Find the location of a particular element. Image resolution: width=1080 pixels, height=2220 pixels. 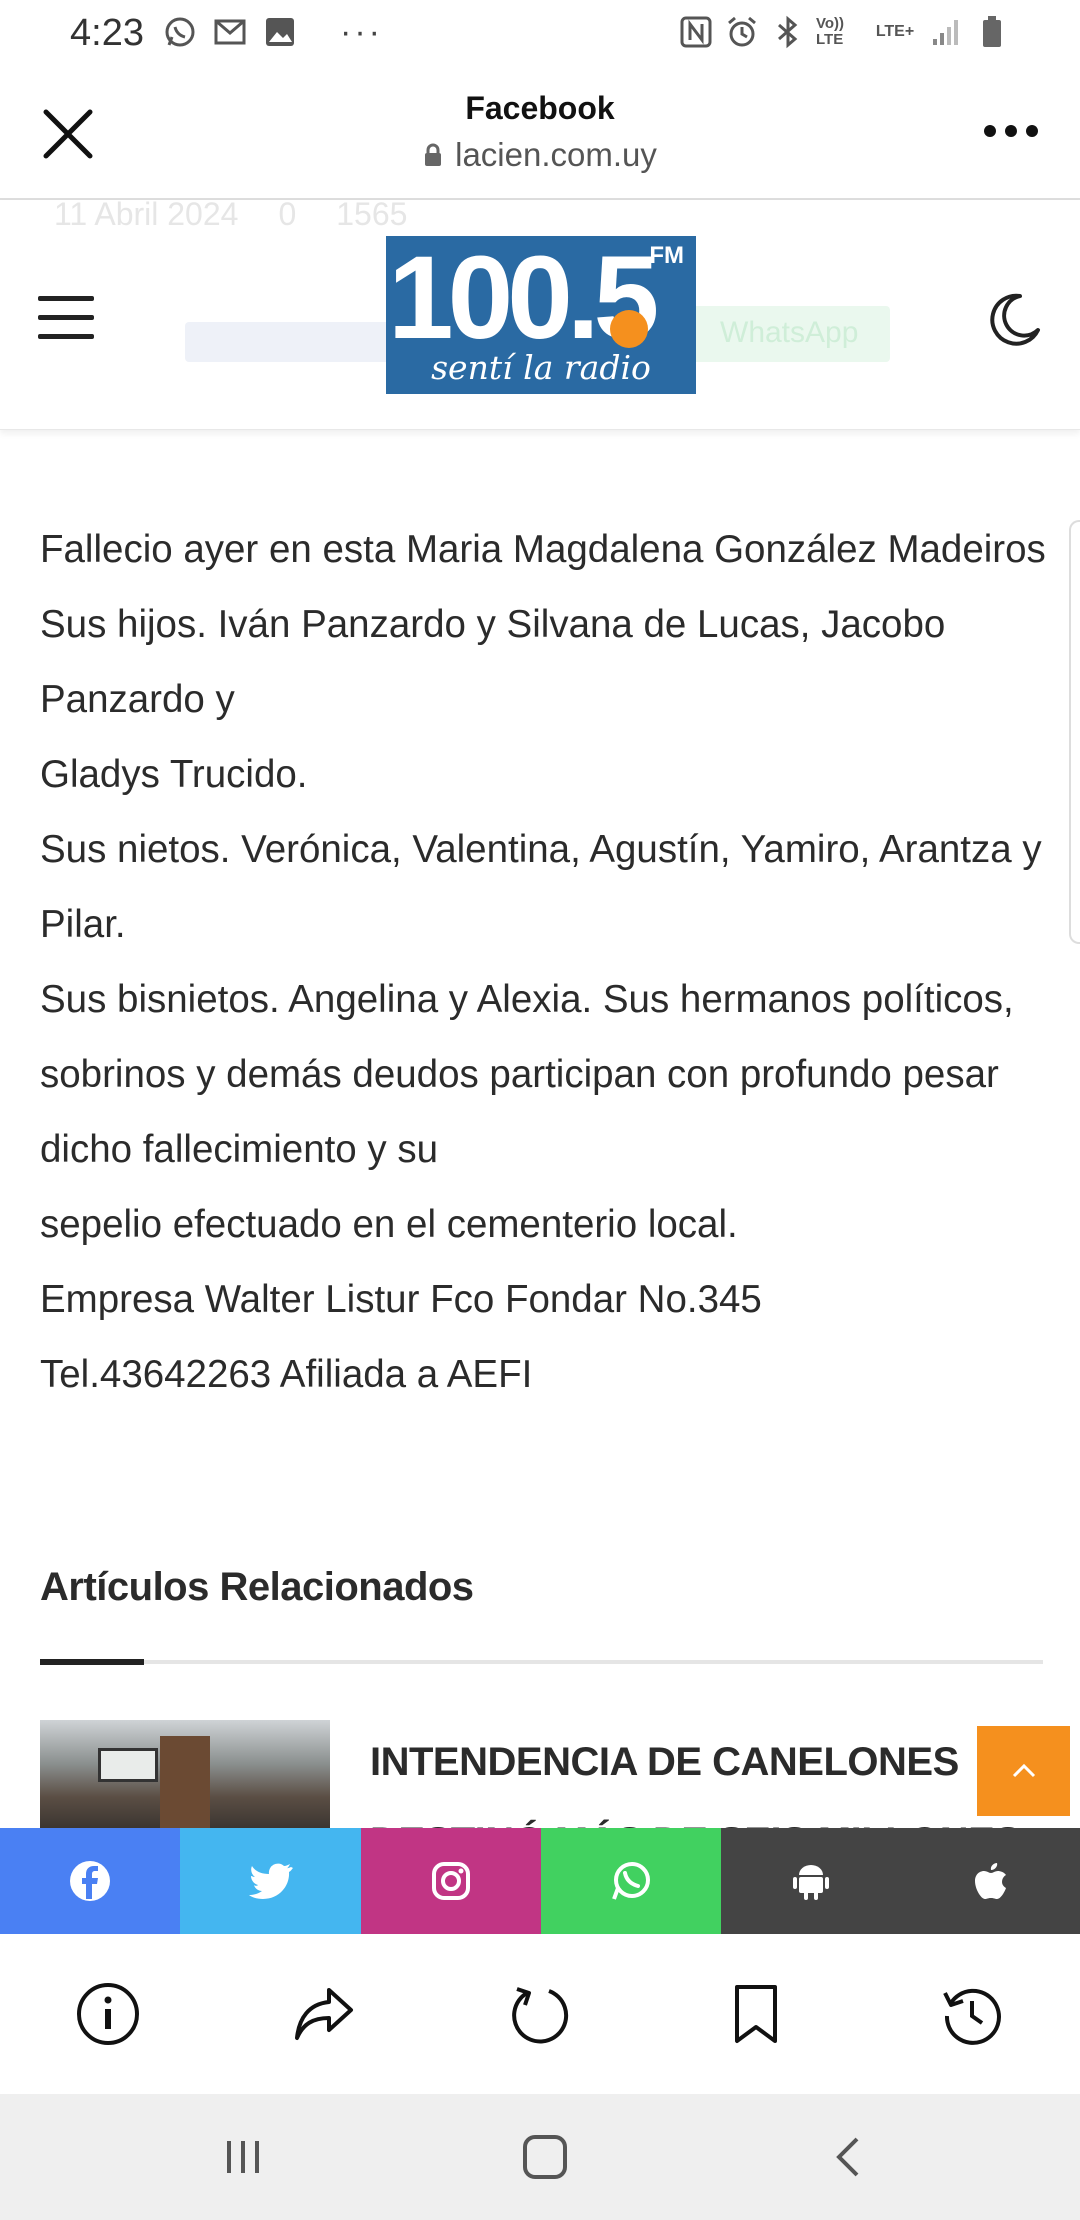

logo-fm: FM is located at coordinates (666, 255).